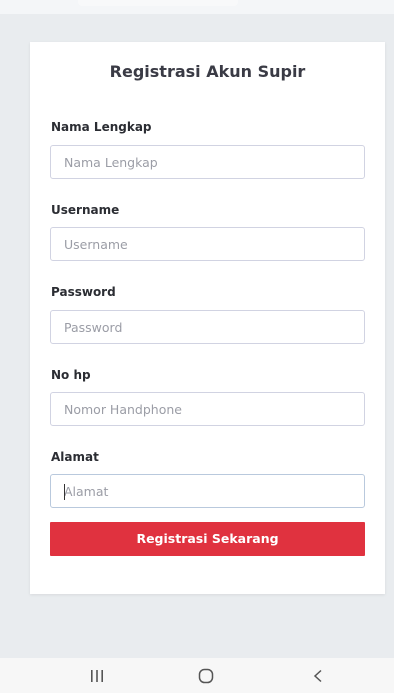  Describe the element at coordinates (158, 3) in the screenshot. I see `status-bar-ghost` at that location.